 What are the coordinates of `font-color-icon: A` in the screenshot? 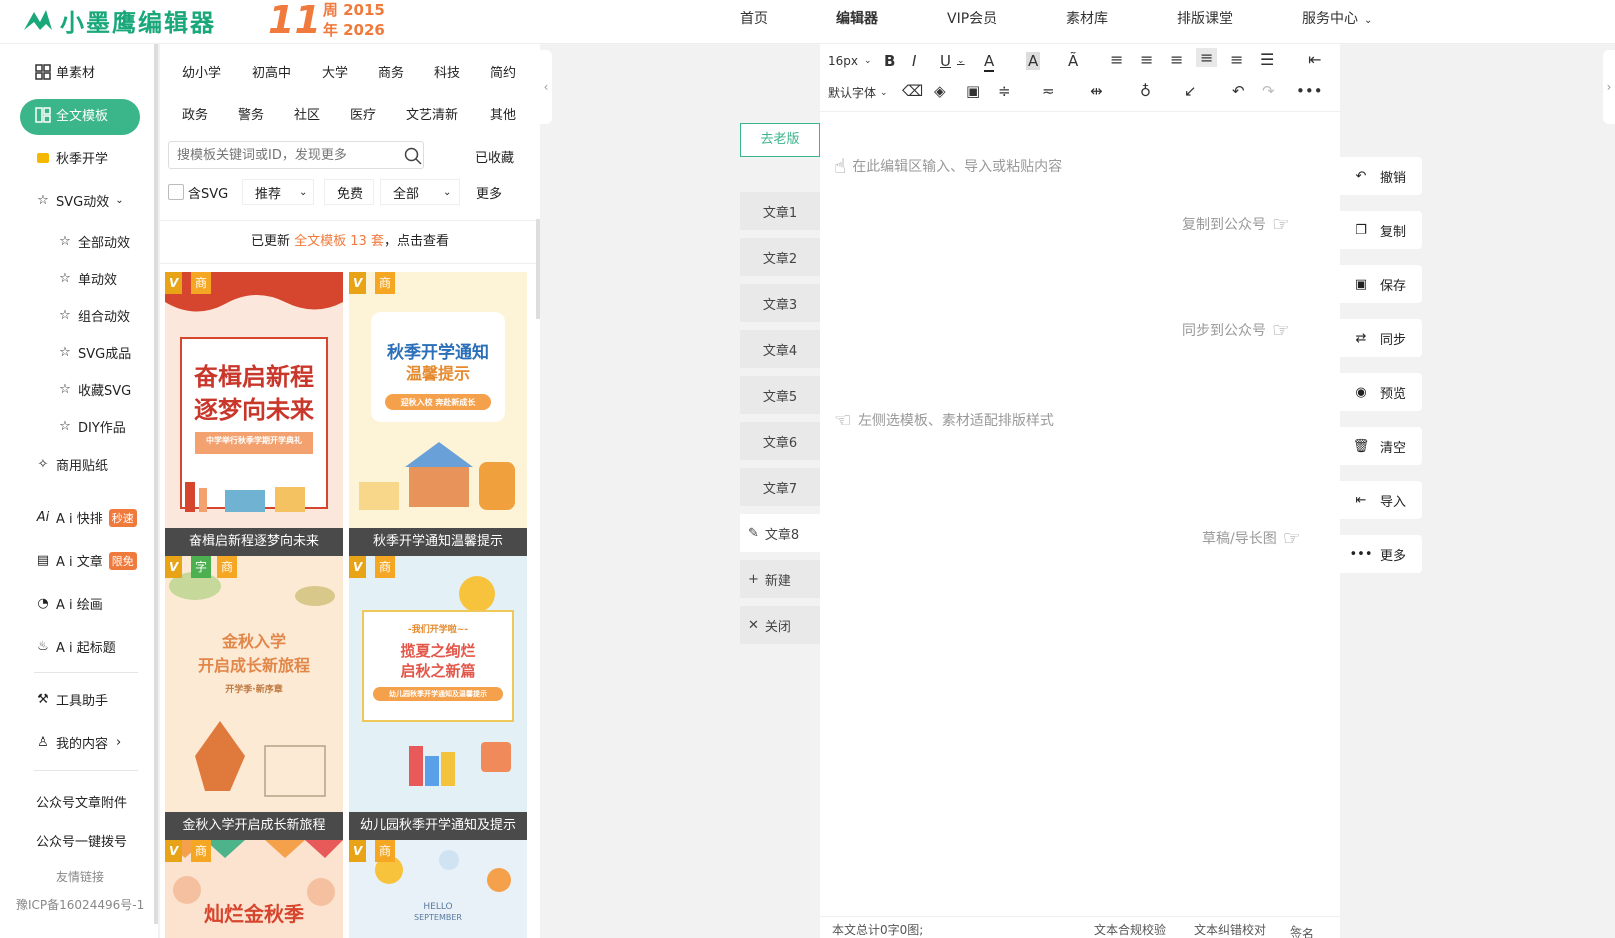 It's located at (989, 62).